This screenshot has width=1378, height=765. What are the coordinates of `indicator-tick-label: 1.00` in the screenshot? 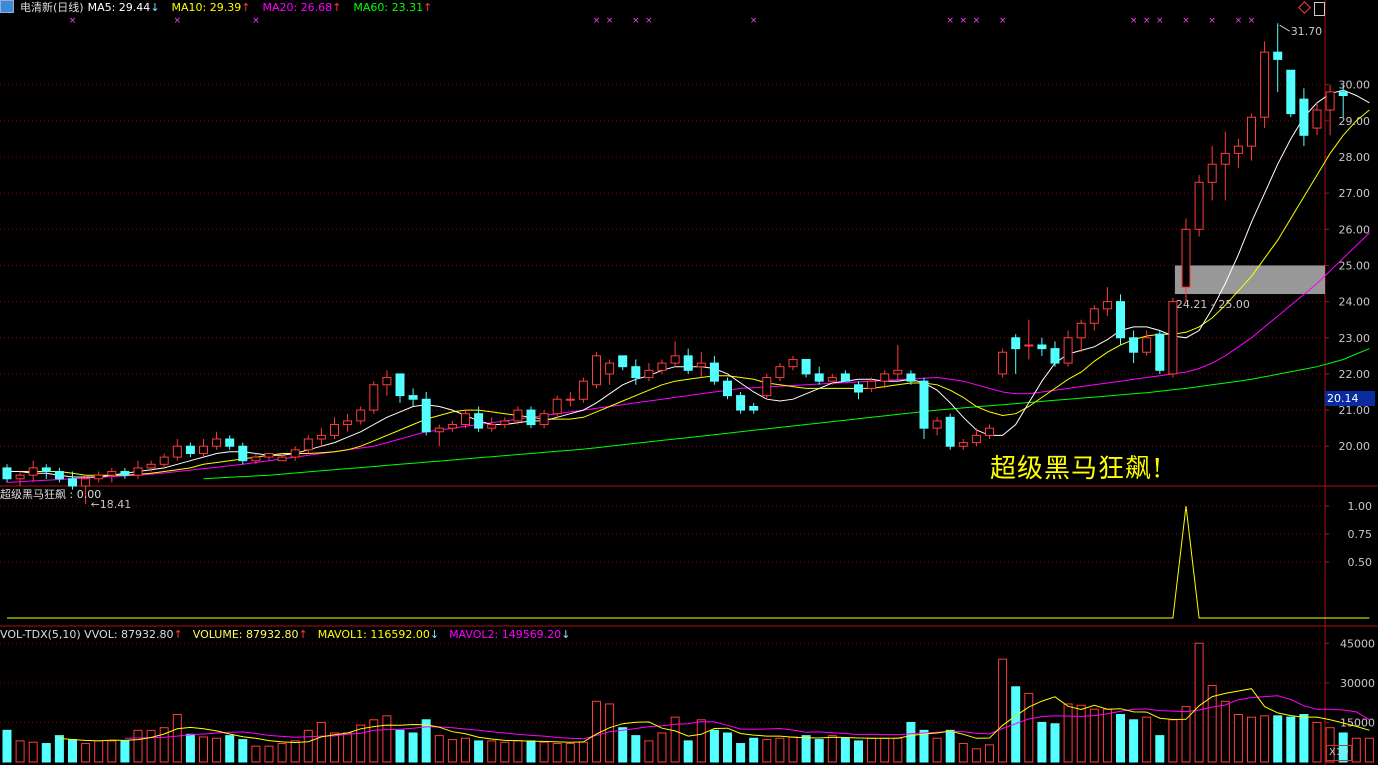 It's located at (1360, 506).